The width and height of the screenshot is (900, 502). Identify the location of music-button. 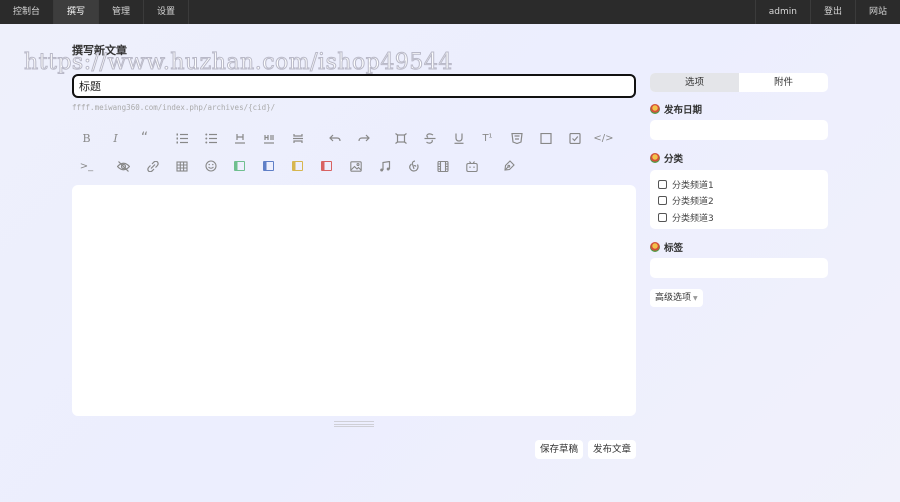
(384, 166).